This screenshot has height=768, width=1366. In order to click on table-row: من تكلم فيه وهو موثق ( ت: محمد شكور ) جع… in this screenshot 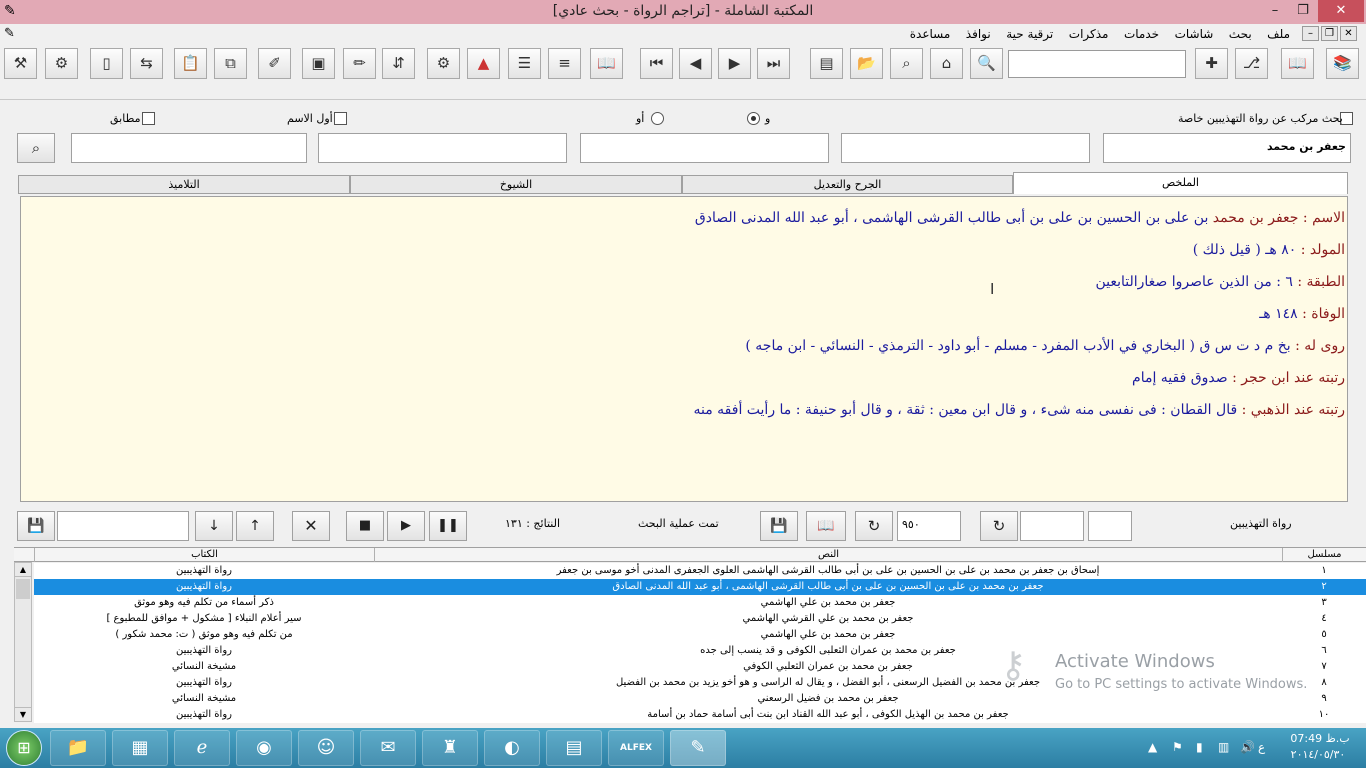, I will do `click(700, 635)`.